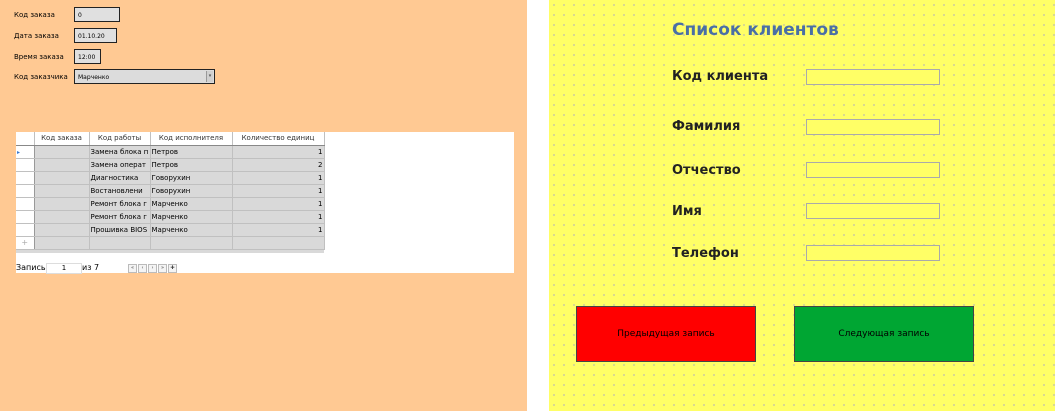 Image resolution: width=1055 pixels, height=411 pixels. I want to click on first-record-icon: «, so click(132, 268).